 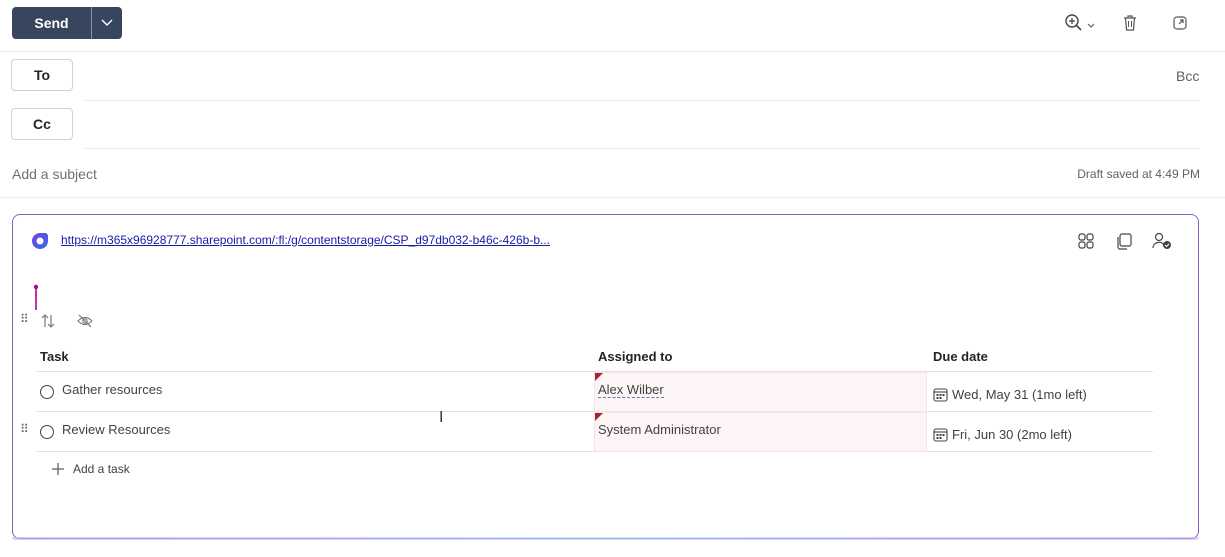 I want to click on draft-status: Draft saved at 4:49 PM, so click(x=1138, y=174).